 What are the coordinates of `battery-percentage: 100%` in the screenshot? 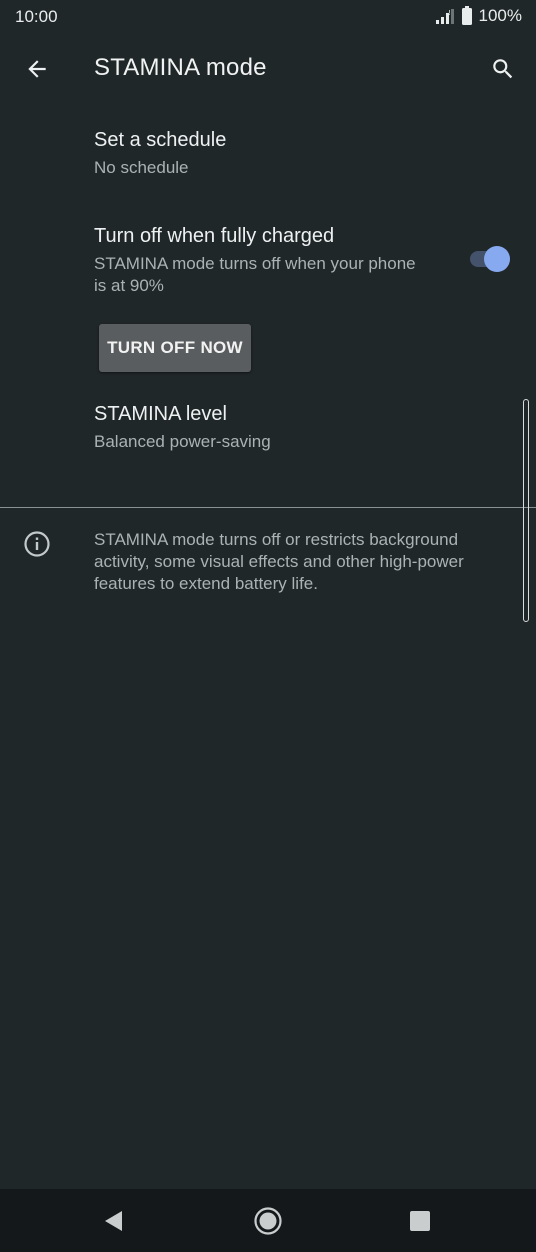 It's located at (500, 15).